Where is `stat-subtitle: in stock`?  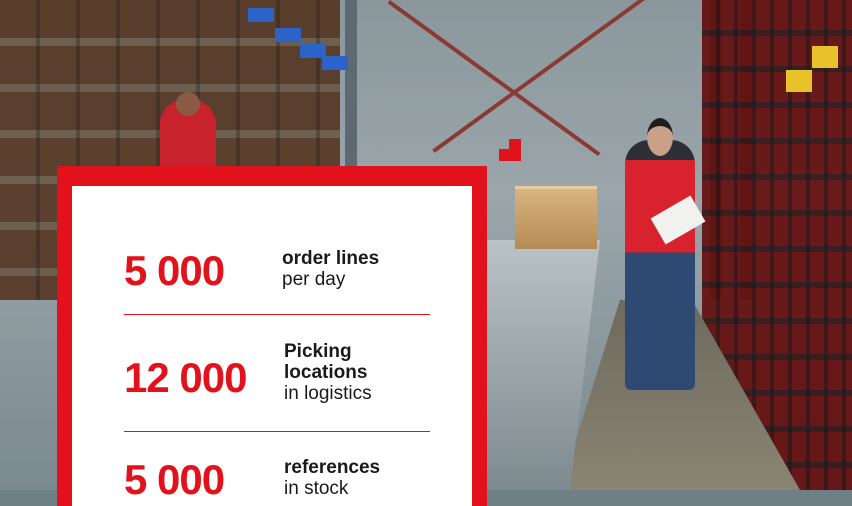 stat-subtitle: in stock is located at coordinates (316, 488).